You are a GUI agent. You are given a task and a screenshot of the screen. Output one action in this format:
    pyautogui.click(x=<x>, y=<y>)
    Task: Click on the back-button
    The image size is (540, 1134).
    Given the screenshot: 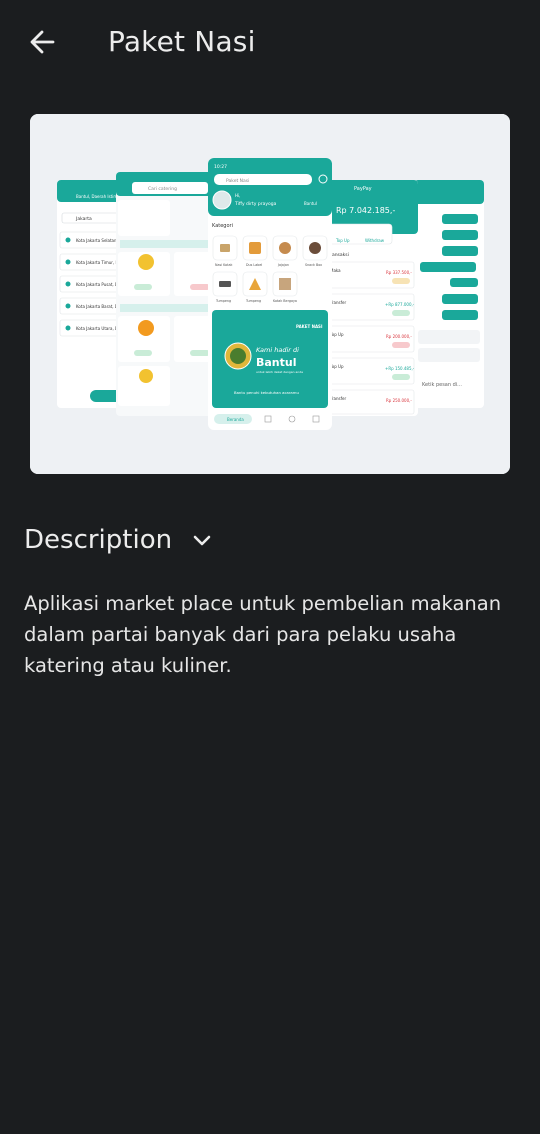 What is the action you would take?
    pyautogui.click(x=42, y=42)
    